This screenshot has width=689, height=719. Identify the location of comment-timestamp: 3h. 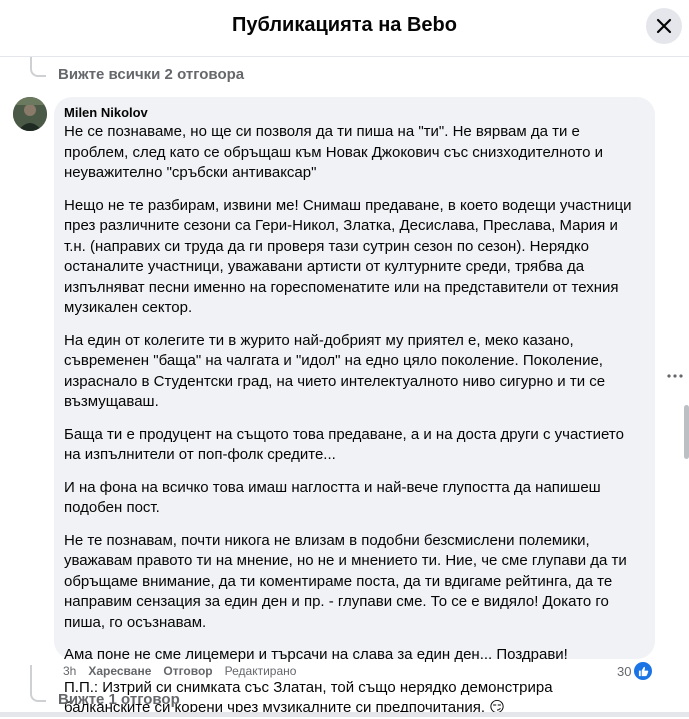
(69, 671).